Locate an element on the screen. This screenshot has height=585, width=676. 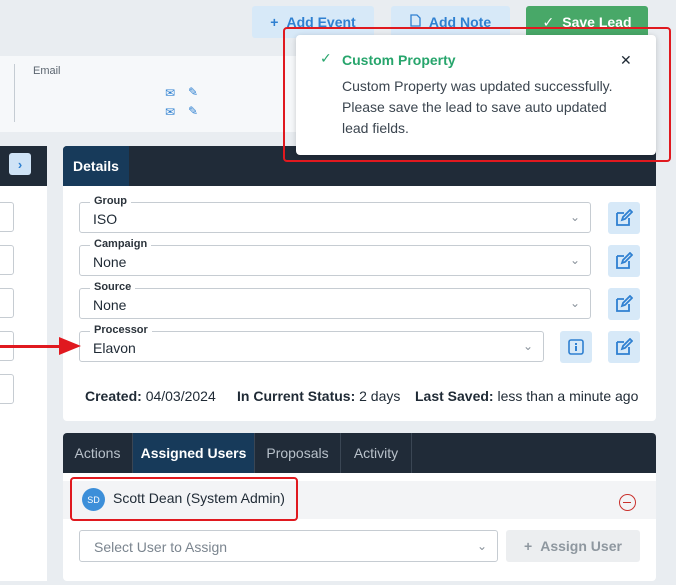
processor-select: Processor Elavon ⌄ is located at coordinates (311, 343).